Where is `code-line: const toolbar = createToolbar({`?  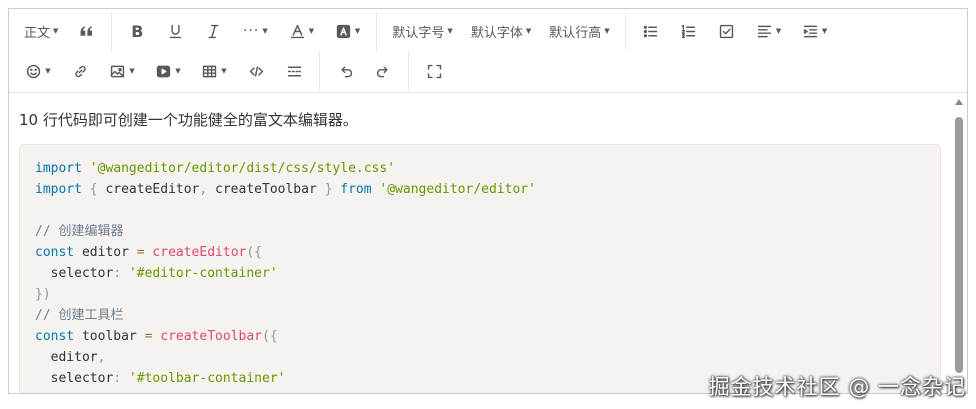
code-line: const toolbar = createToolbar({ is located at coordinates (480, 336).